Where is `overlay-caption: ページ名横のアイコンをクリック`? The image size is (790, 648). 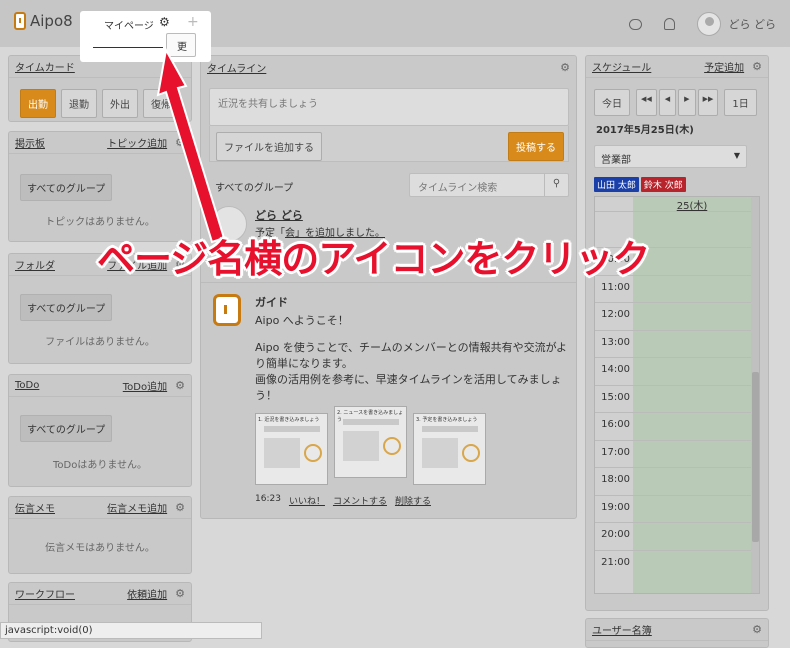
overlay-caption: ページ名横のアイコンをクリック is located at coordinates (373, 259).